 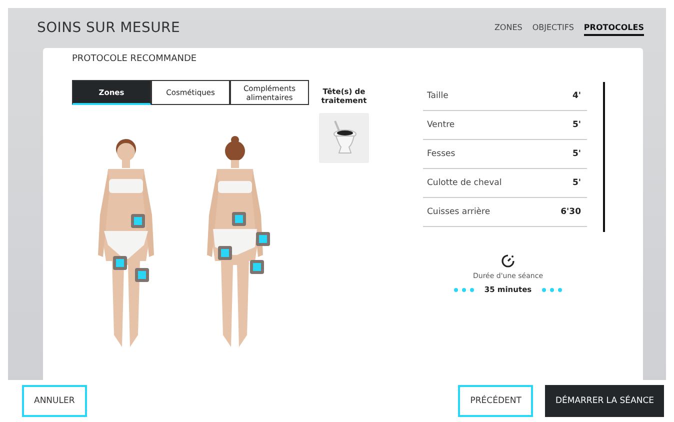 What do you see at coordinates (108, 28) in the screenshot?
I see `page-title: SOINS SUR MESURE` at bounding box center [108, 28].